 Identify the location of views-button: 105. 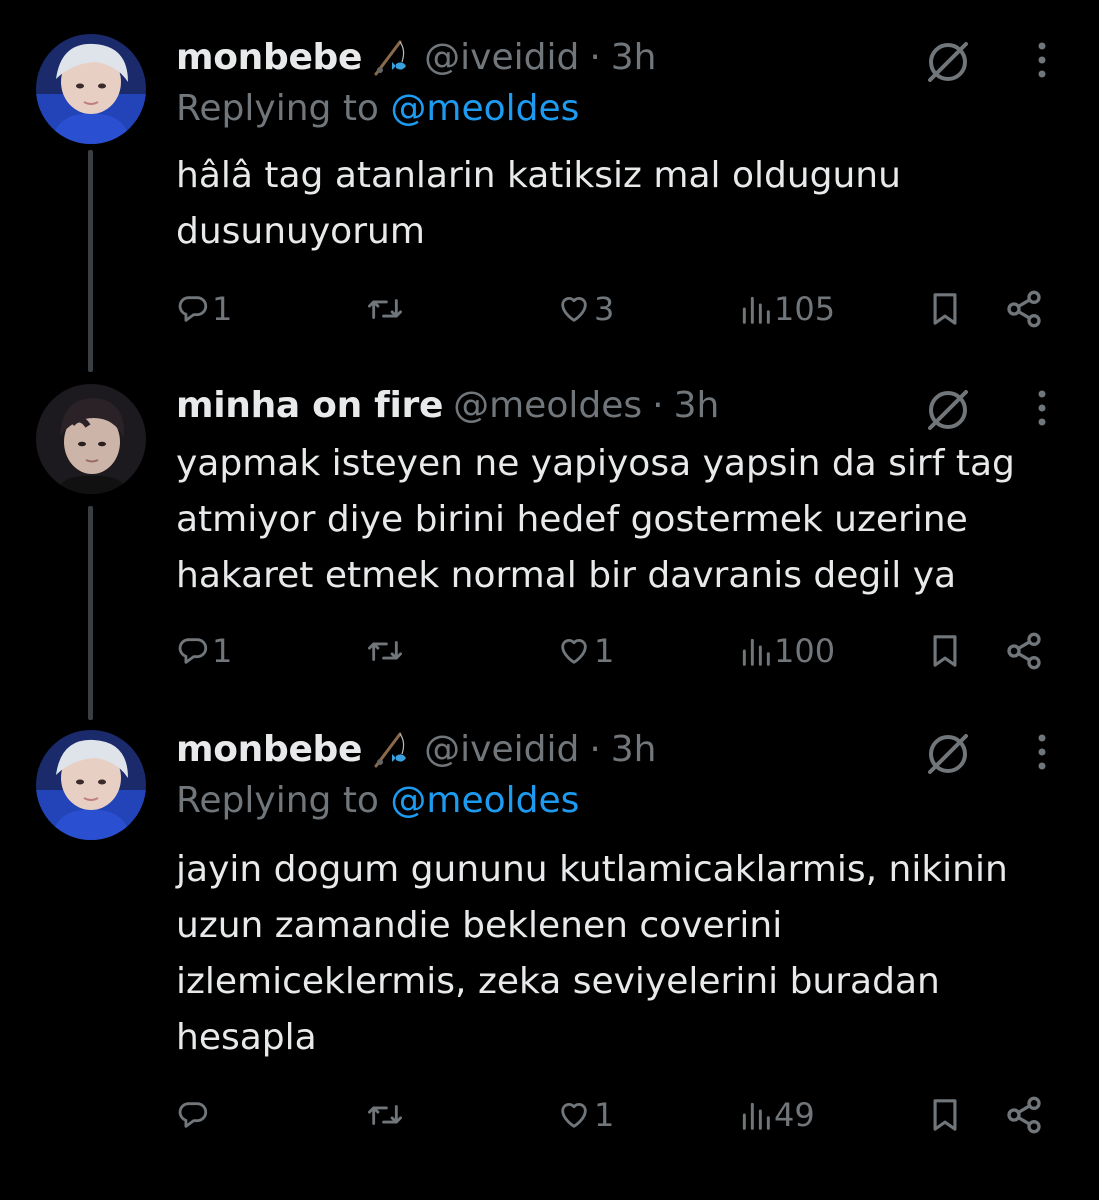
(786, 309).